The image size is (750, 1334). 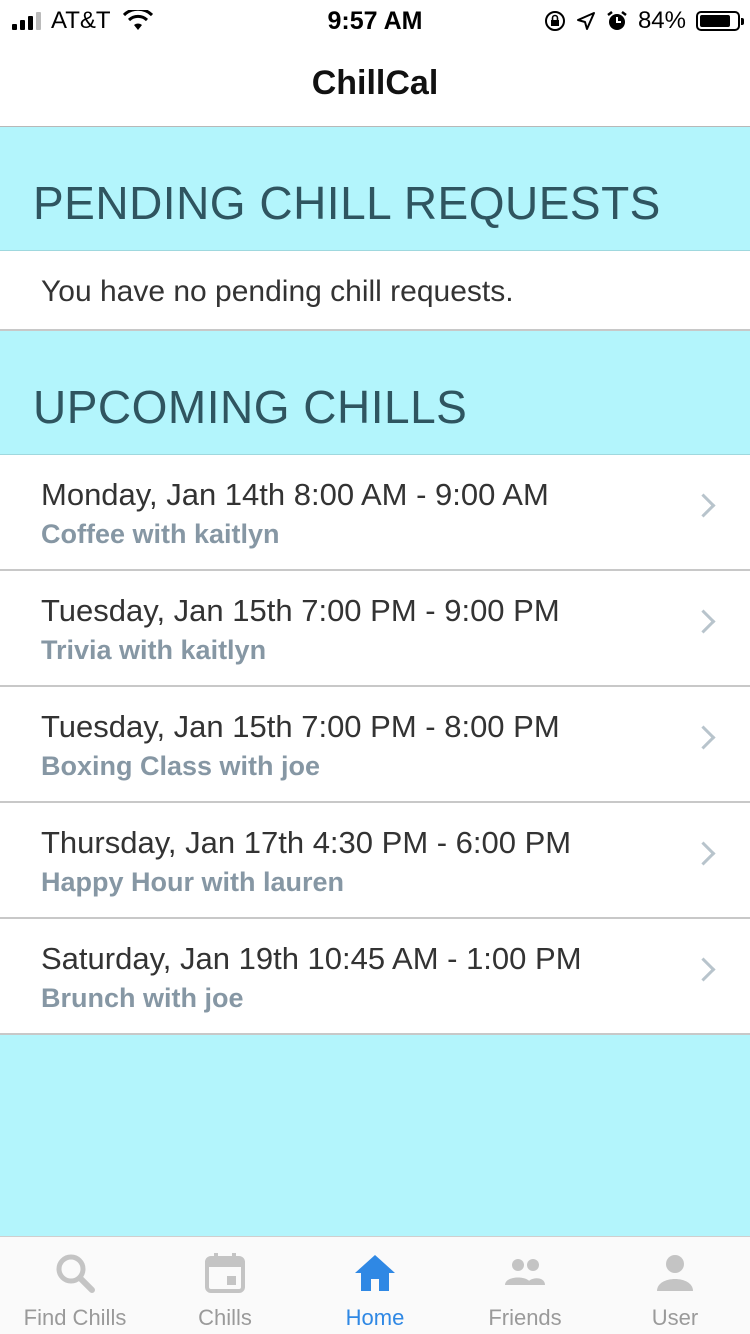 I want to click on tab-home: Home, so click(x=375, y=1285).